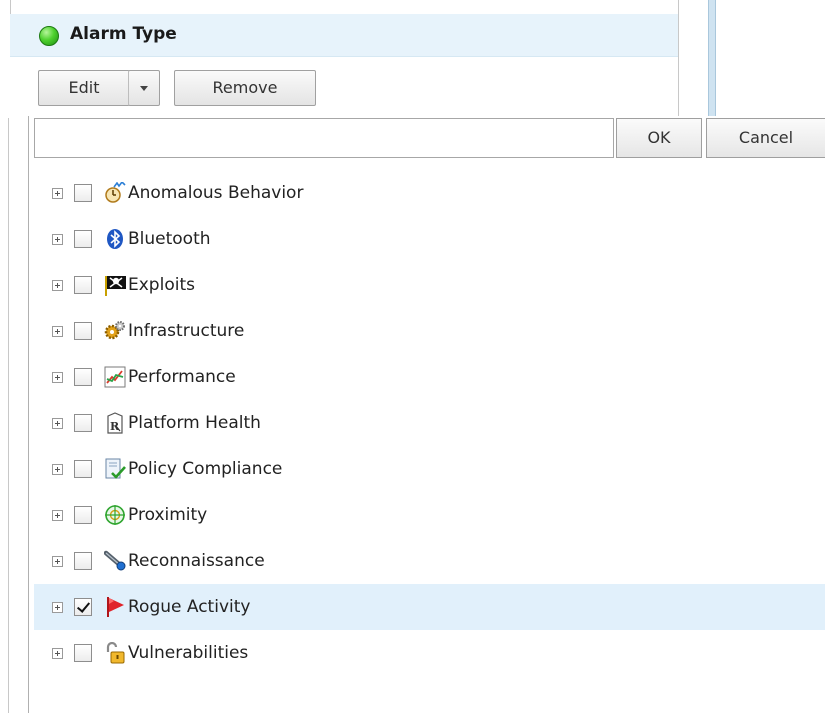 Image resolution: width=825 pixels, height=713 pixels. What do you see at coordinates (429, 515) in the screenshot?
I see `tree-item-proximity: Proximity` at bounding box center [429, 515].